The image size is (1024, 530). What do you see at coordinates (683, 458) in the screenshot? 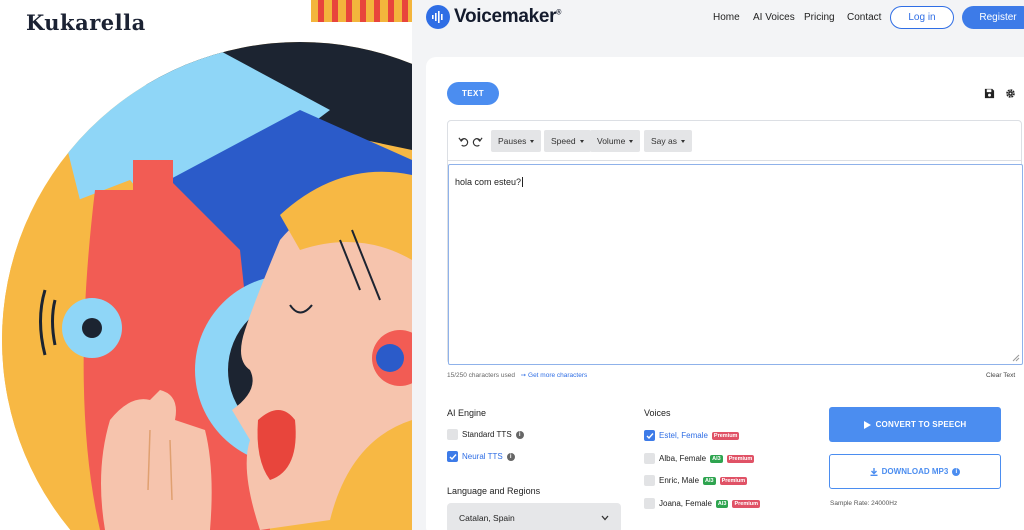
I see `voice-label: Alba, Female` at bounding box center [683, 458].